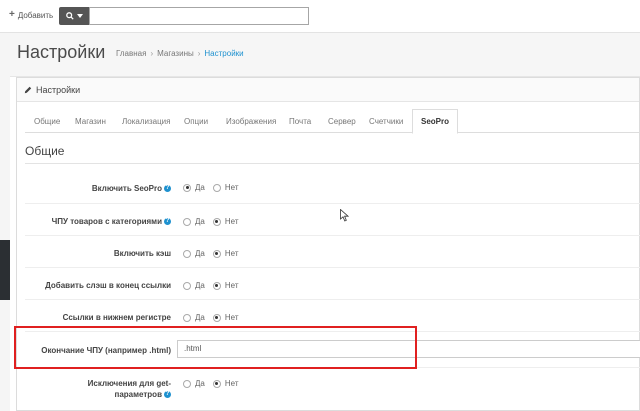 This screenshot has height=411, width=640. What do you see at coordinates (344, 215) in the screenshot?
I see `mouse-cursor-icon` at bounding box center [344, 215].